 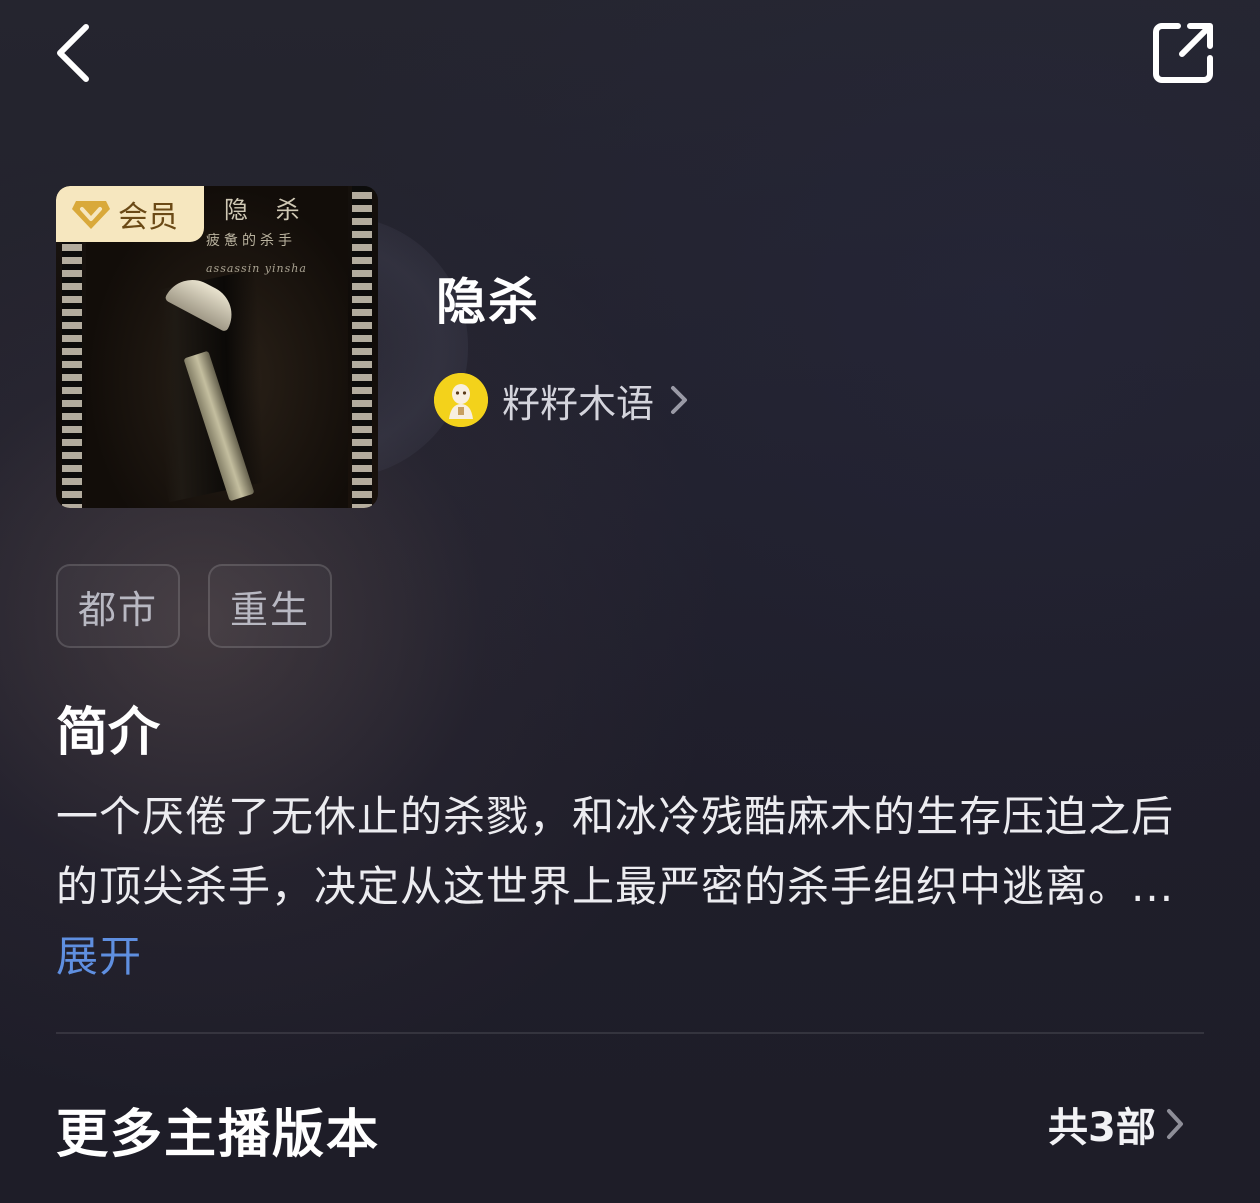 What do you see at coordinates (108, 733) in the screenshot?
I see `intro-heading: 简介` at bounding box center [108, 733].